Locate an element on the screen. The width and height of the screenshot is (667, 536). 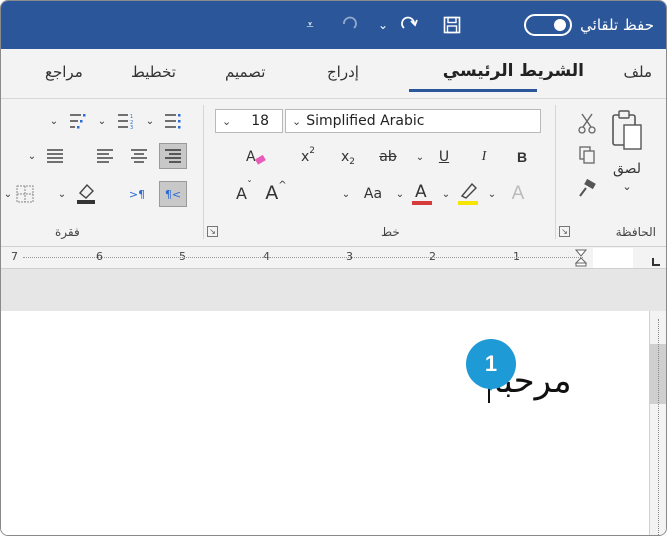
change-case-label: Aa is located at coordinates (373, 194).